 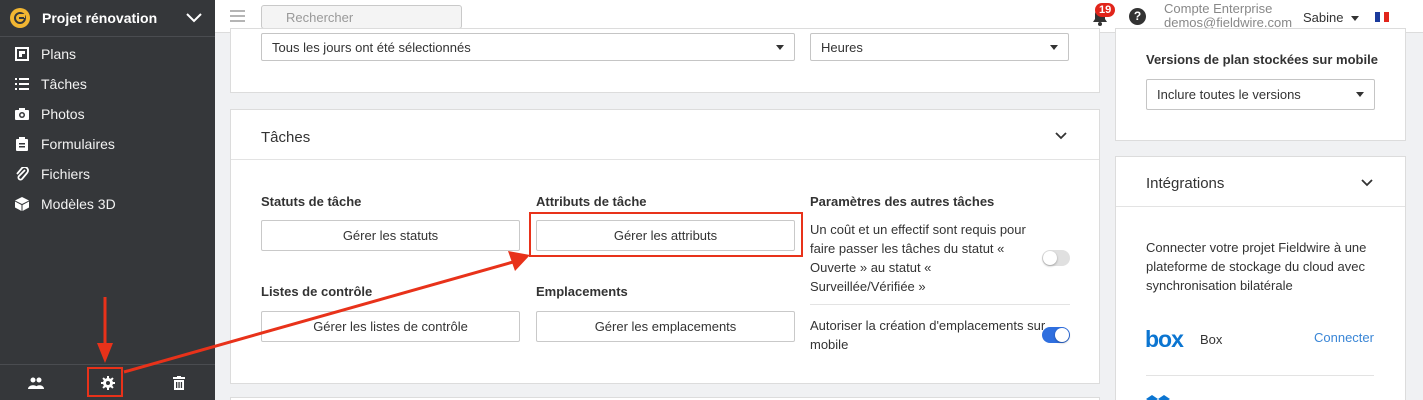 I want to click on integration-name: Box, so click(x=1211, y=339).